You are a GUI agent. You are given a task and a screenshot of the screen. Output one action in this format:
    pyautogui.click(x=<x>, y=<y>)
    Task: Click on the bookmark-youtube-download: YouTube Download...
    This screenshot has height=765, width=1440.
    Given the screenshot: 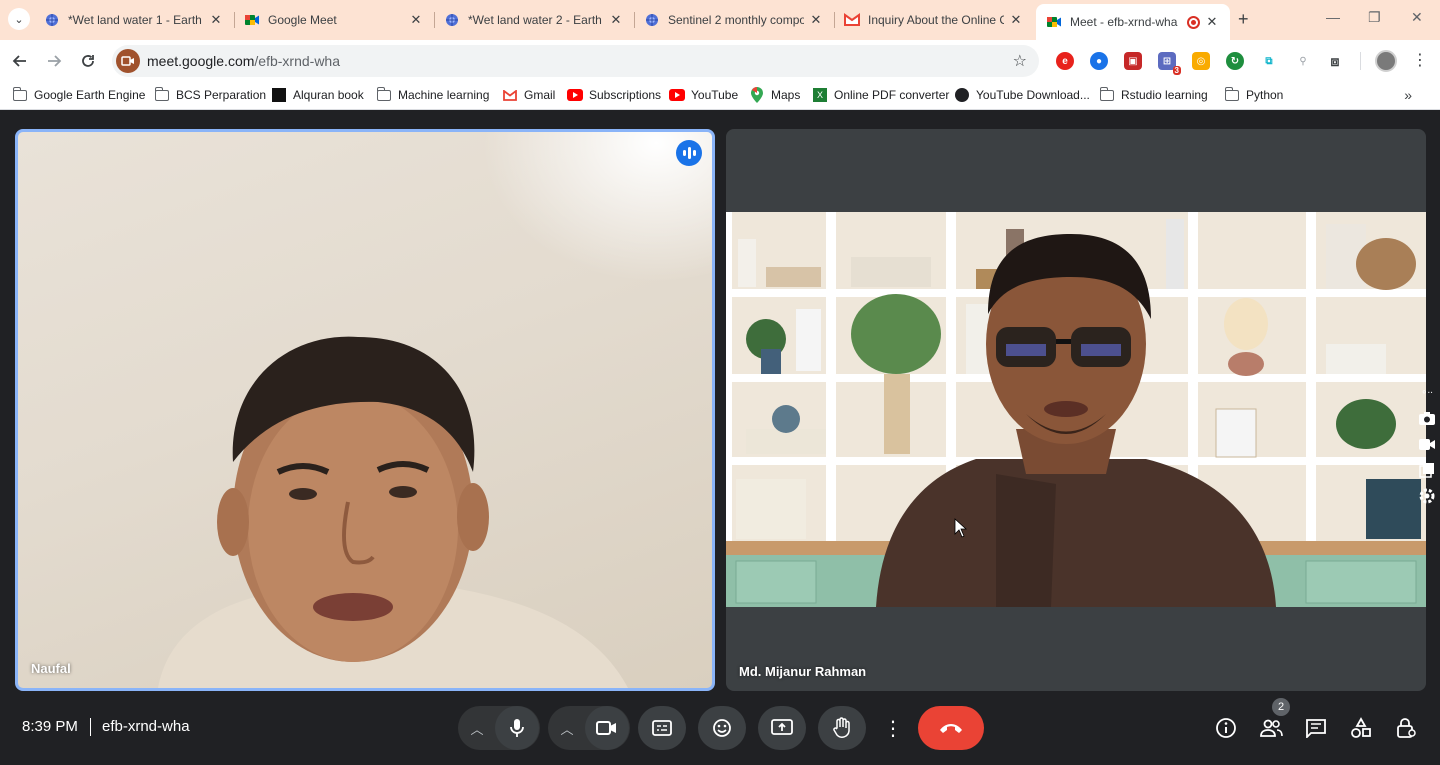 What is the action you would take?
    pyautogui.click(x=1022, y=95)
    